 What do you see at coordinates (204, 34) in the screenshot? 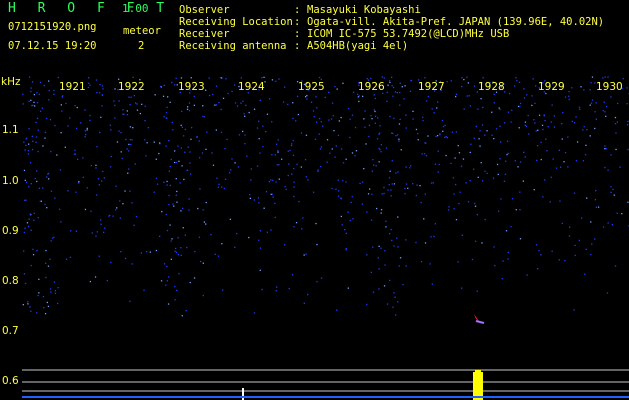
I see `info-key: Receiver` at bounding box center [204, 34].